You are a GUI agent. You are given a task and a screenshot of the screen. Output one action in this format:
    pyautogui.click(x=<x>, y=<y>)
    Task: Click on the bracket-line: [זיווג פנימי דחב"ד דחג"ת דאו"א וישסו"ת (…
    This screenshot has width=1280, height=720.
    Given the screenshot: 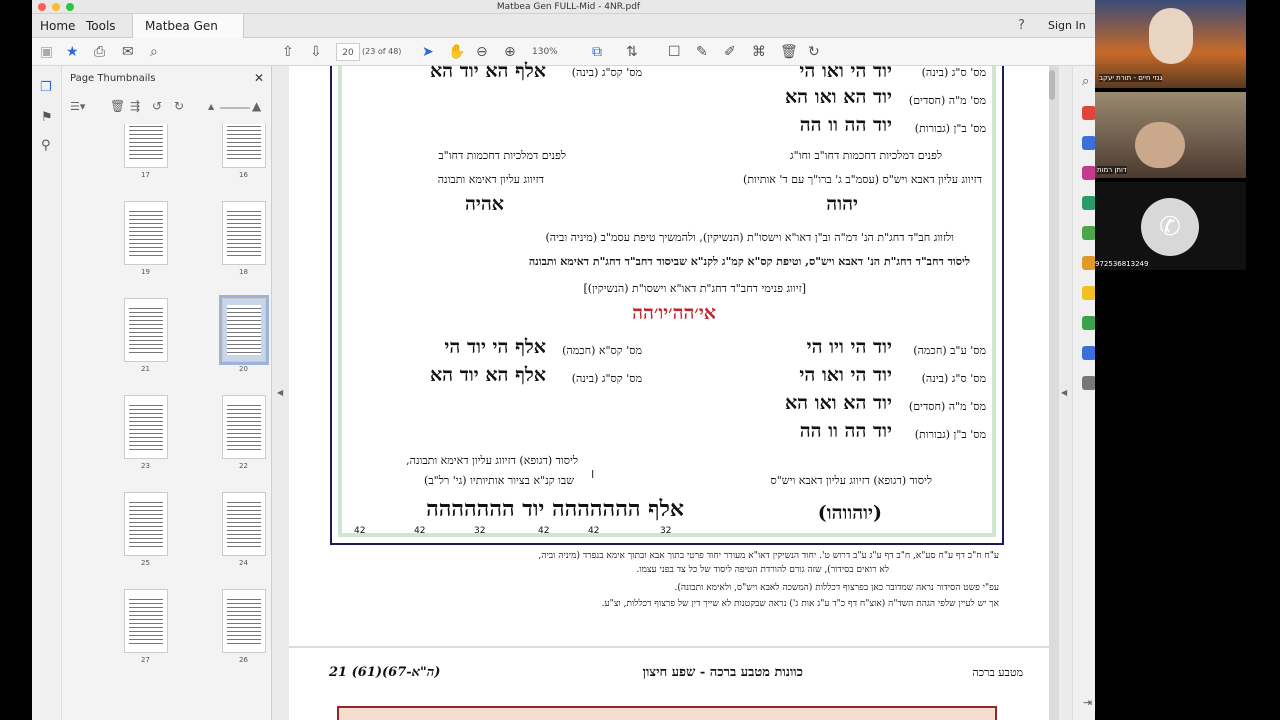 What is the action you would take?
    pyautogui.click(x=694, y=288)
    